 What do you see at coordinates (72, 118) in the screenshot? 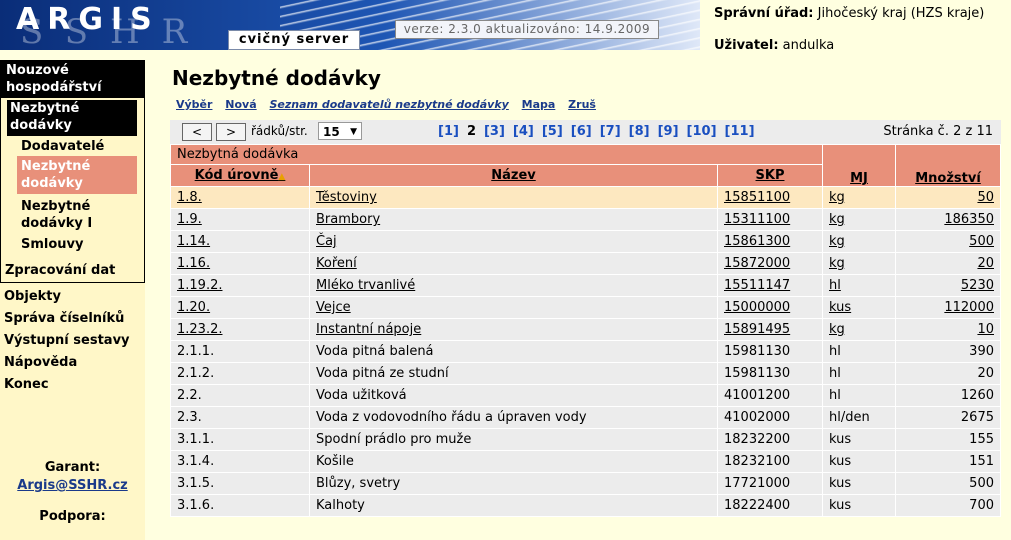
I see `menu-nezbytne-dodavky: Nezbytné dodávky` at bounding box center [72, 118].